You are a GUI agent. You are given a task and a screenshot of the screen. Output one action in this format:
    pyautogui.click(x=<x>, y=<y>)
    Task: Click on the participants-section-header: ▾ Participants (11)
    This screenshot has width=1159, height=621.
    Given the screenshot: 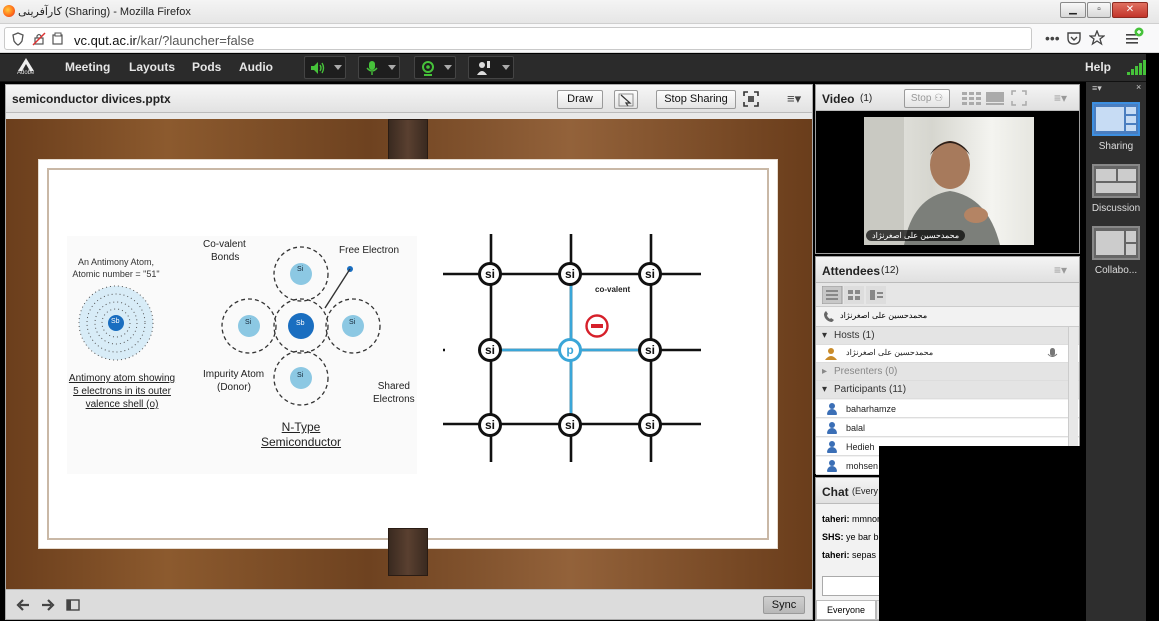 What is the action you would take?
    pyautogui.click(x=947, y=390)
    